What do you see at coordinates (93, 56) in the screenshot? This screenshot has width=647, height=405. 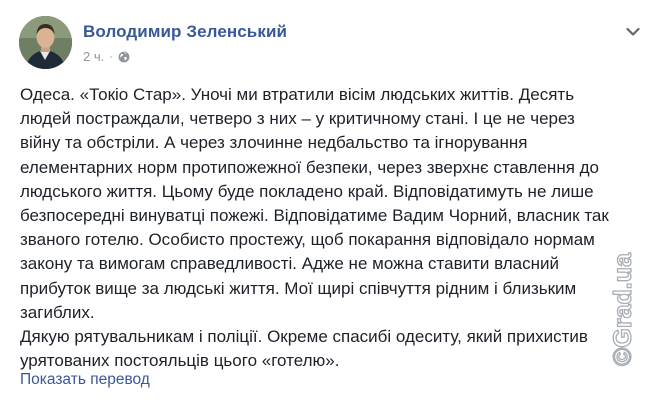 I see `post-timestamp: 2 ч.` at bounding box center [93, 56].